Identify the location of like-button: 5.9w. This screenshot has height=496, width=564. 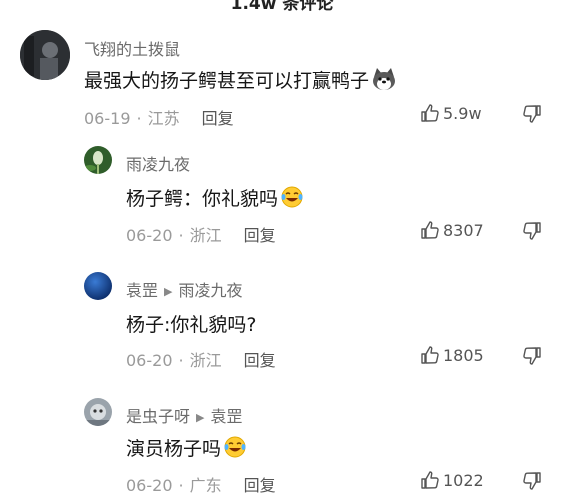
(451, 113).